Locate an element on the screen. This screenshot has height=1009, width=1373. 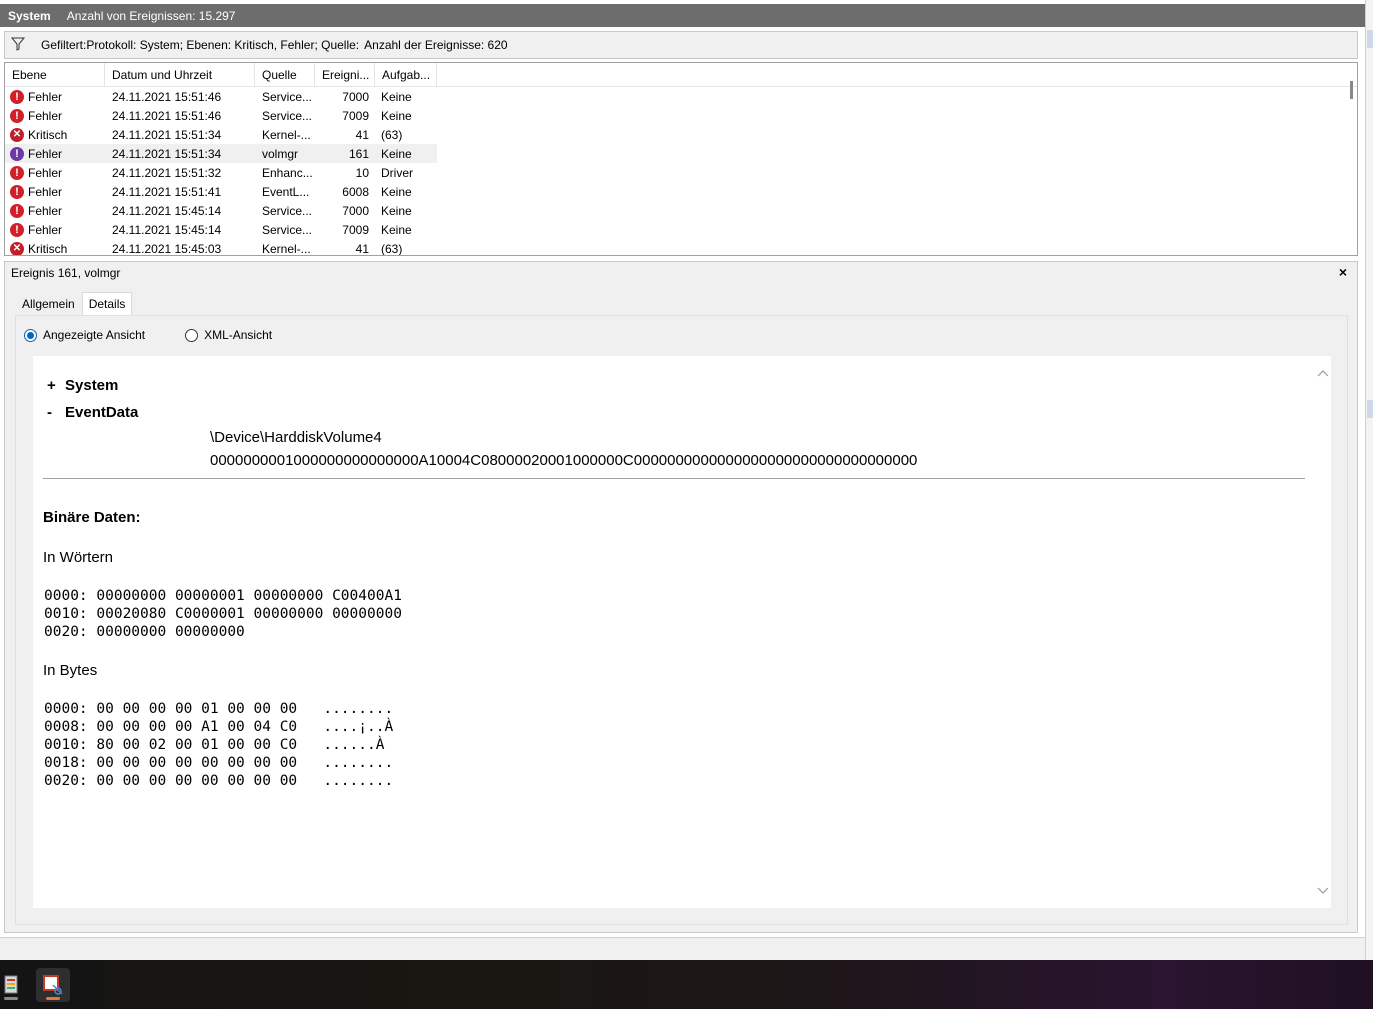
xml-view-radio is located at coordinates (192, 335).